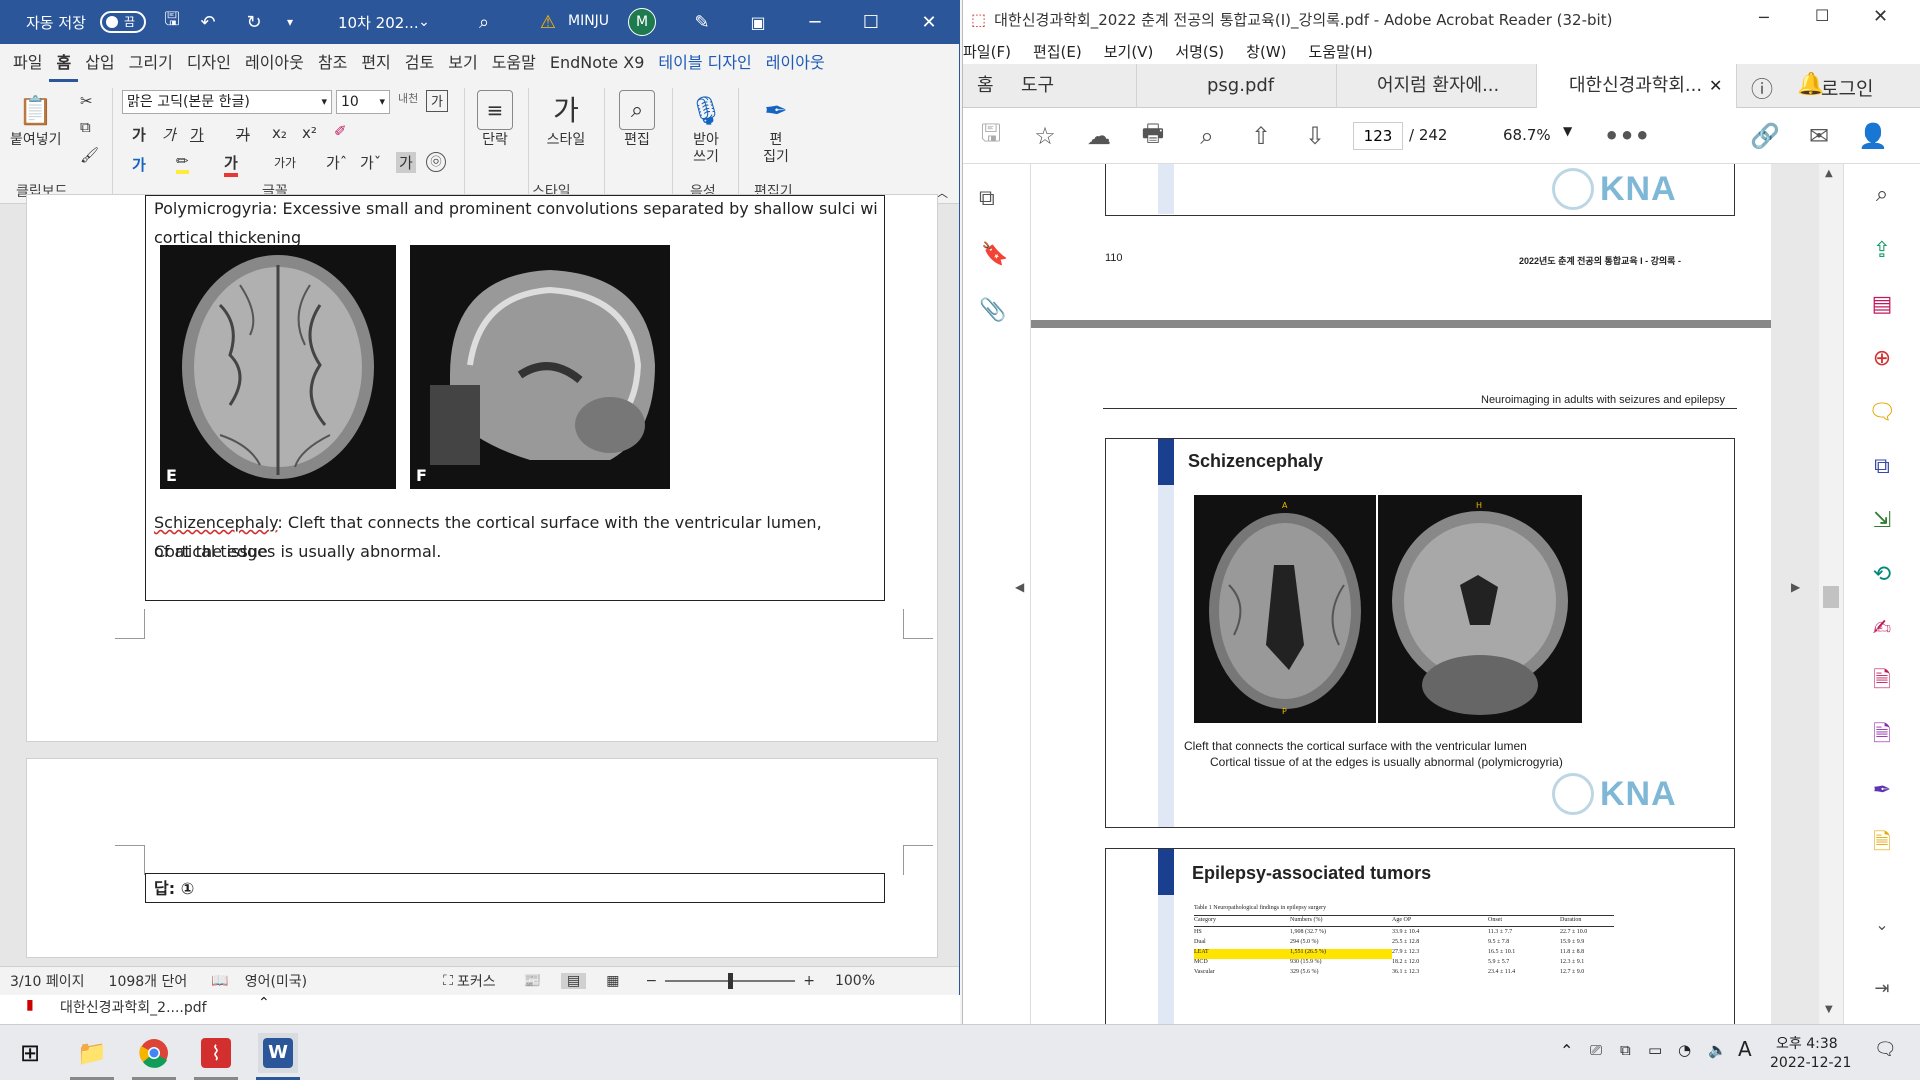 The height and width of the screenshot is (1080, 1920). Describe the element at coordinates (987, 198) in the screenshot. I see `pages-icon: ⧉` at that location.